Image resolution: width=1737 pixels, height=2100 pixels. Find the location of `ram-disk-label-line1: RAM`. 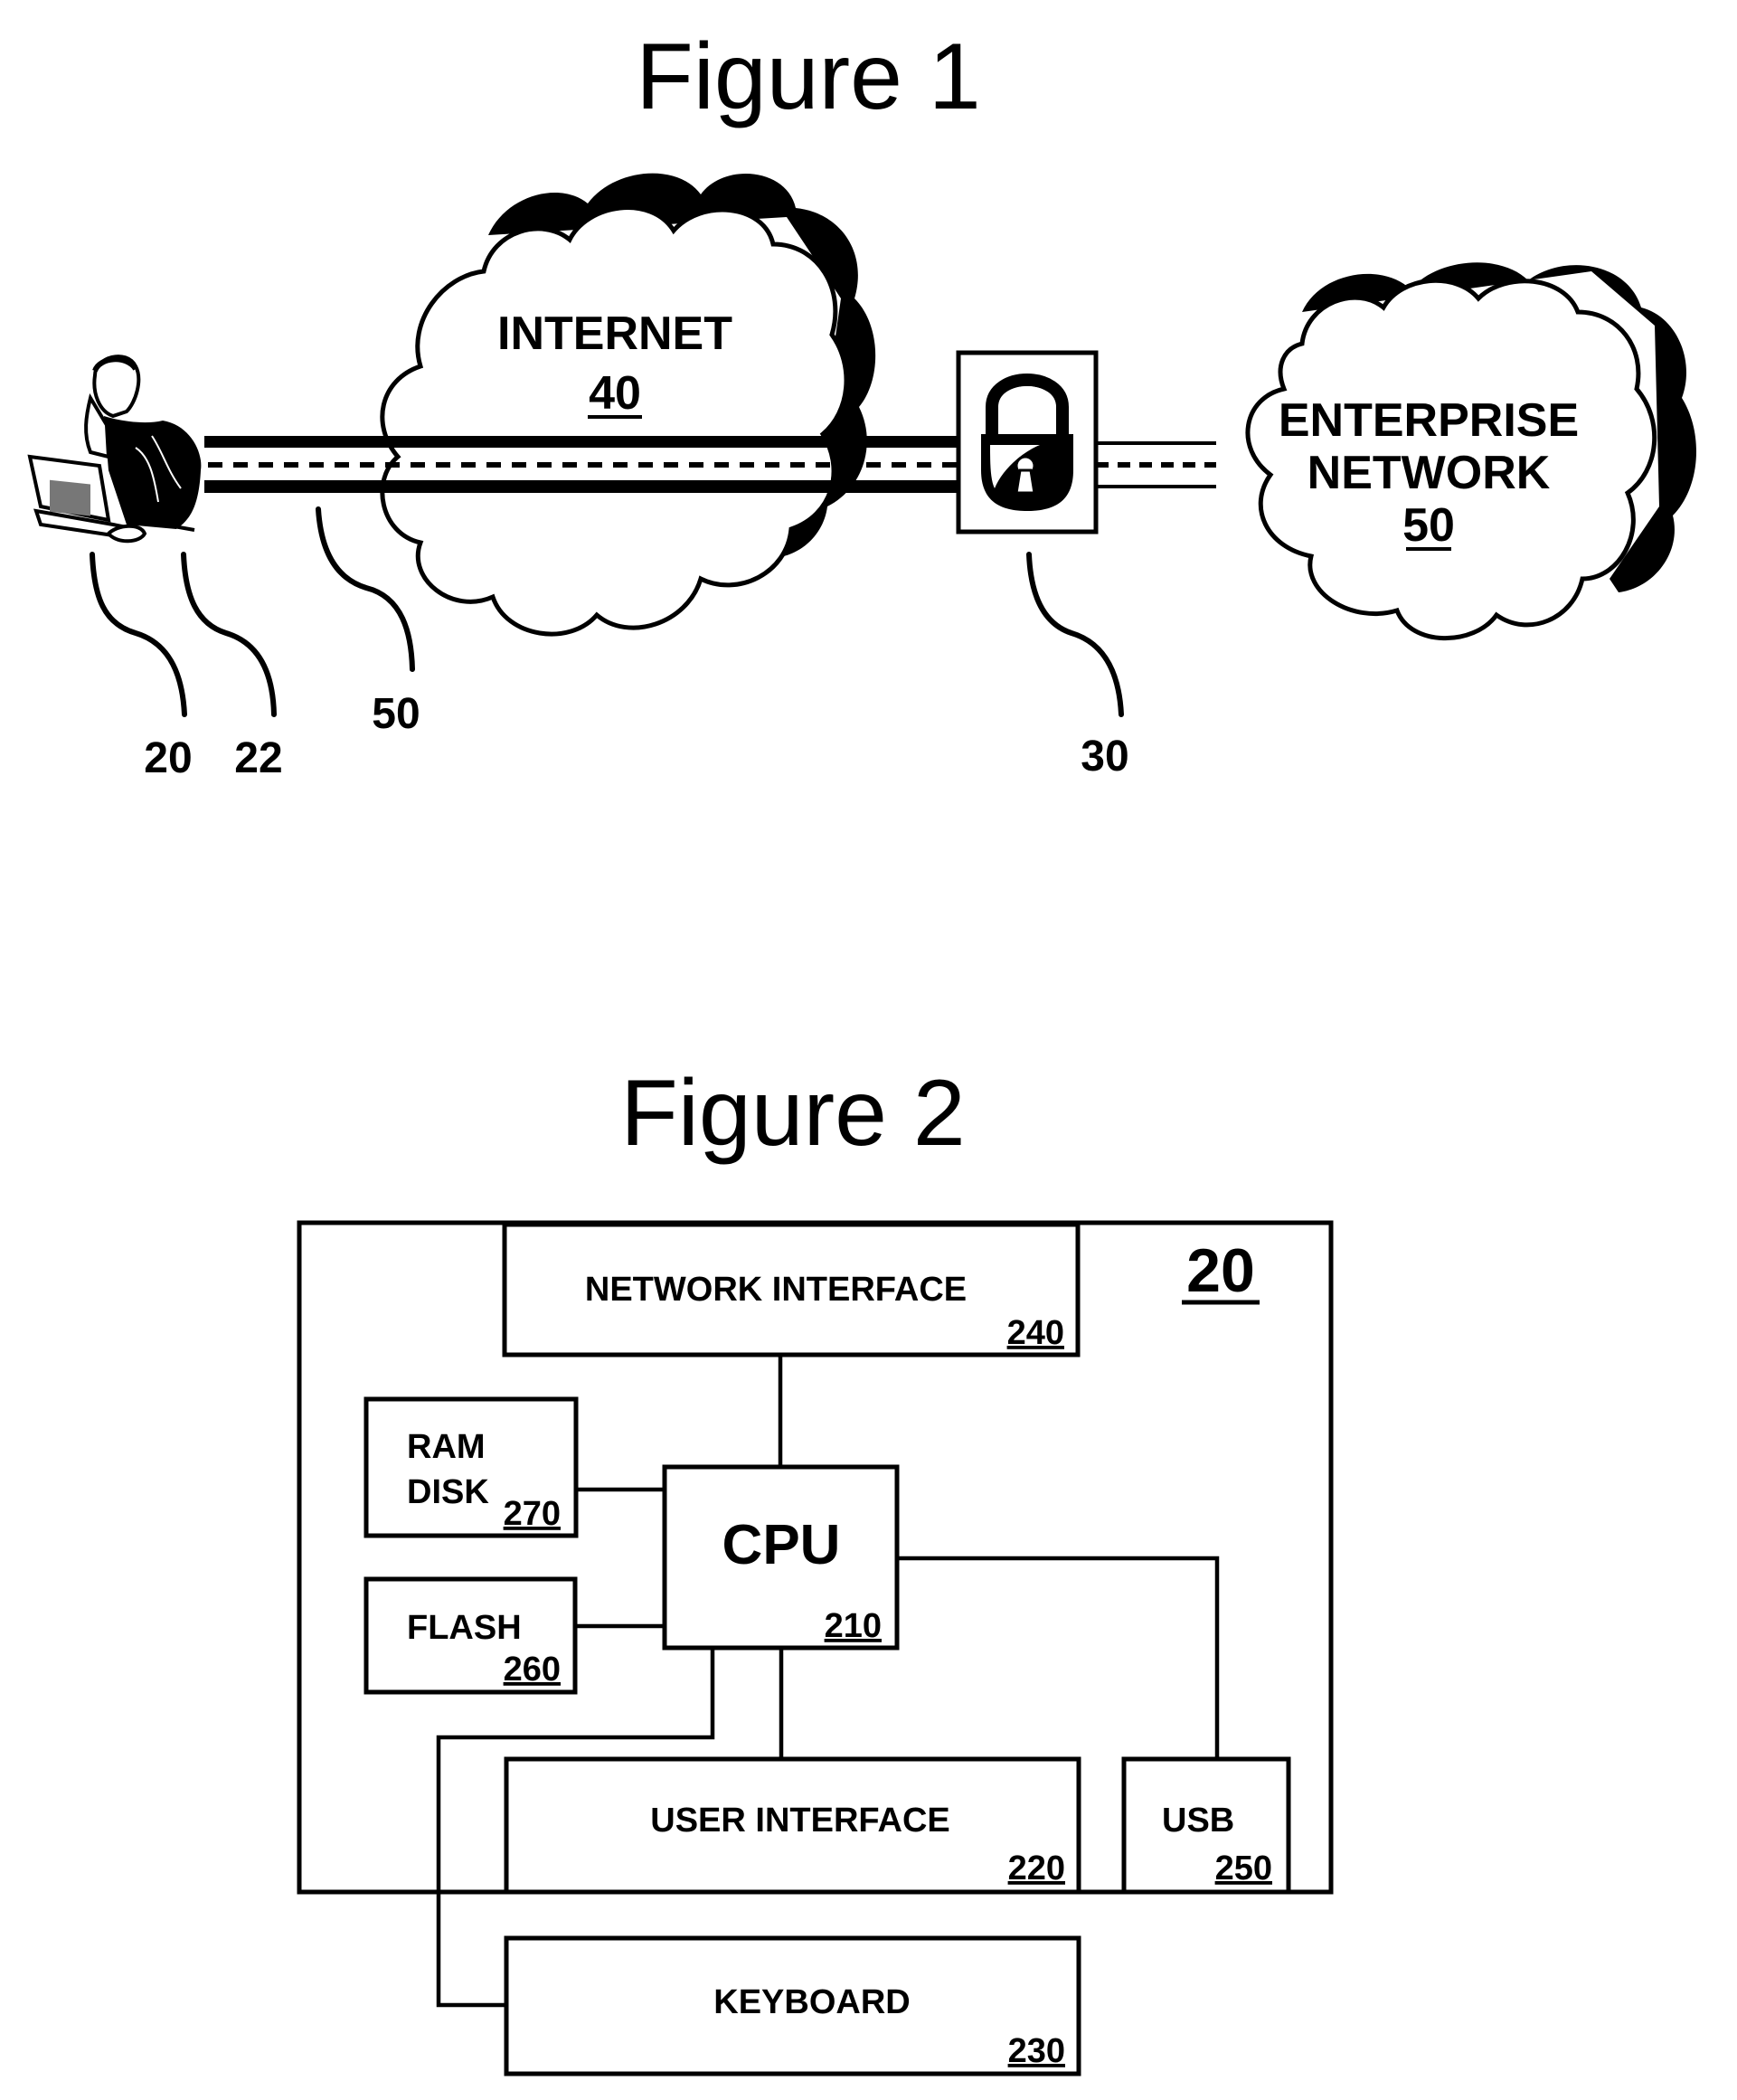

ram-disk-label-line1: RAM is located at coordinates (446, 1447).